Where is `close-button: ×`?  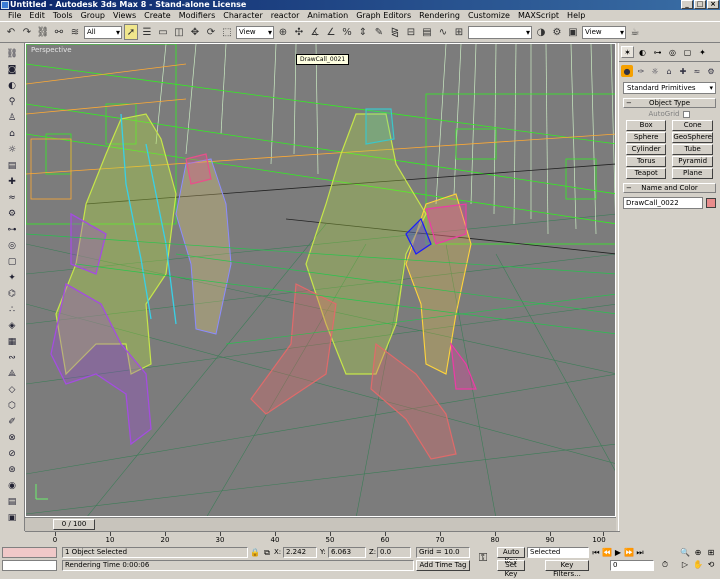
close-button: × is located at coordinates (713, 4).